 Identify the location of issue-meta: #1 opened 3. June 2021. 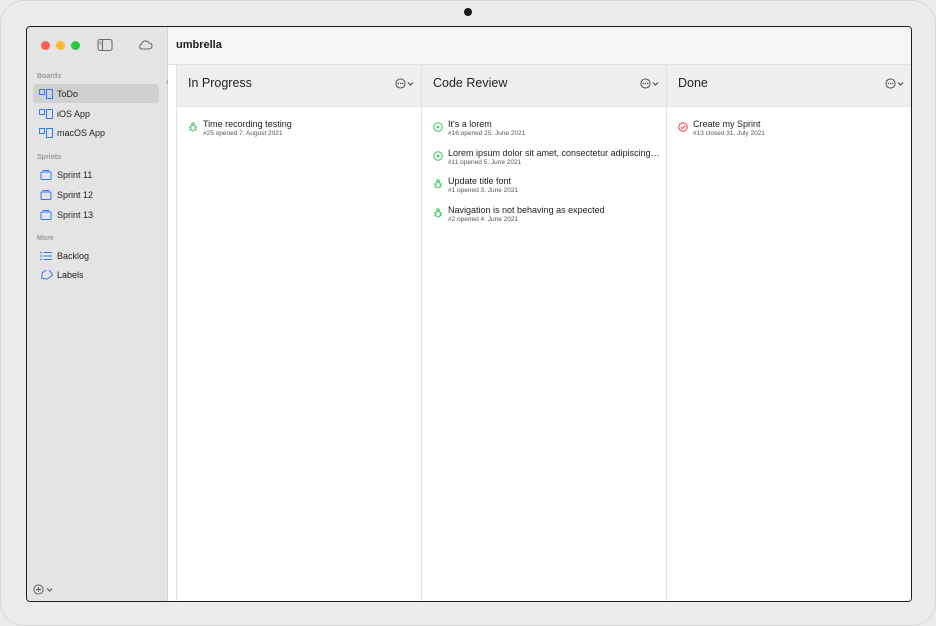
(483, 190).